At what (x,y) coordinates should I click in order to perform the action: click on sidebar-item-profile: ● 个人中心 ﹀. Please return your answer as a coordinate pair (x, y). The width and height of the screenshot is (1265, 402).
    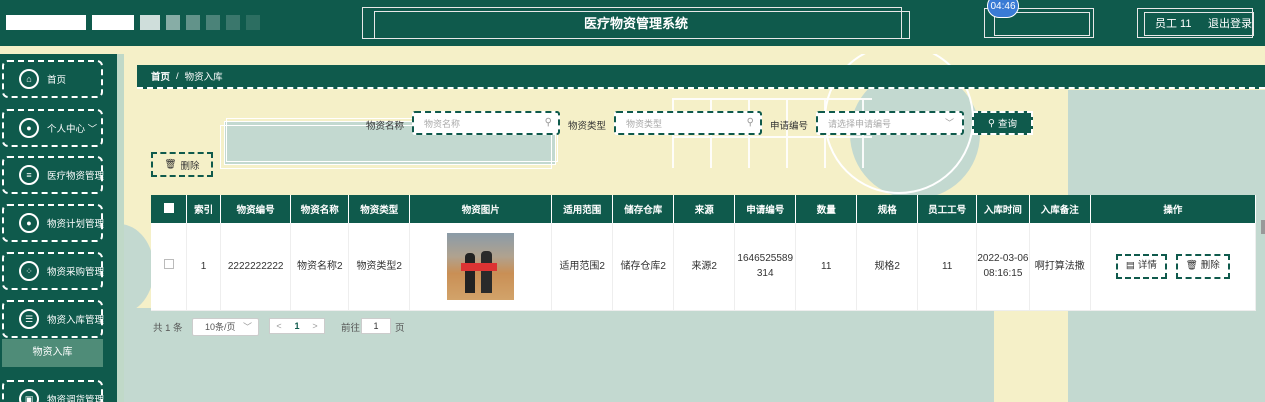
    Looking at the image, I should click on (52, 128).